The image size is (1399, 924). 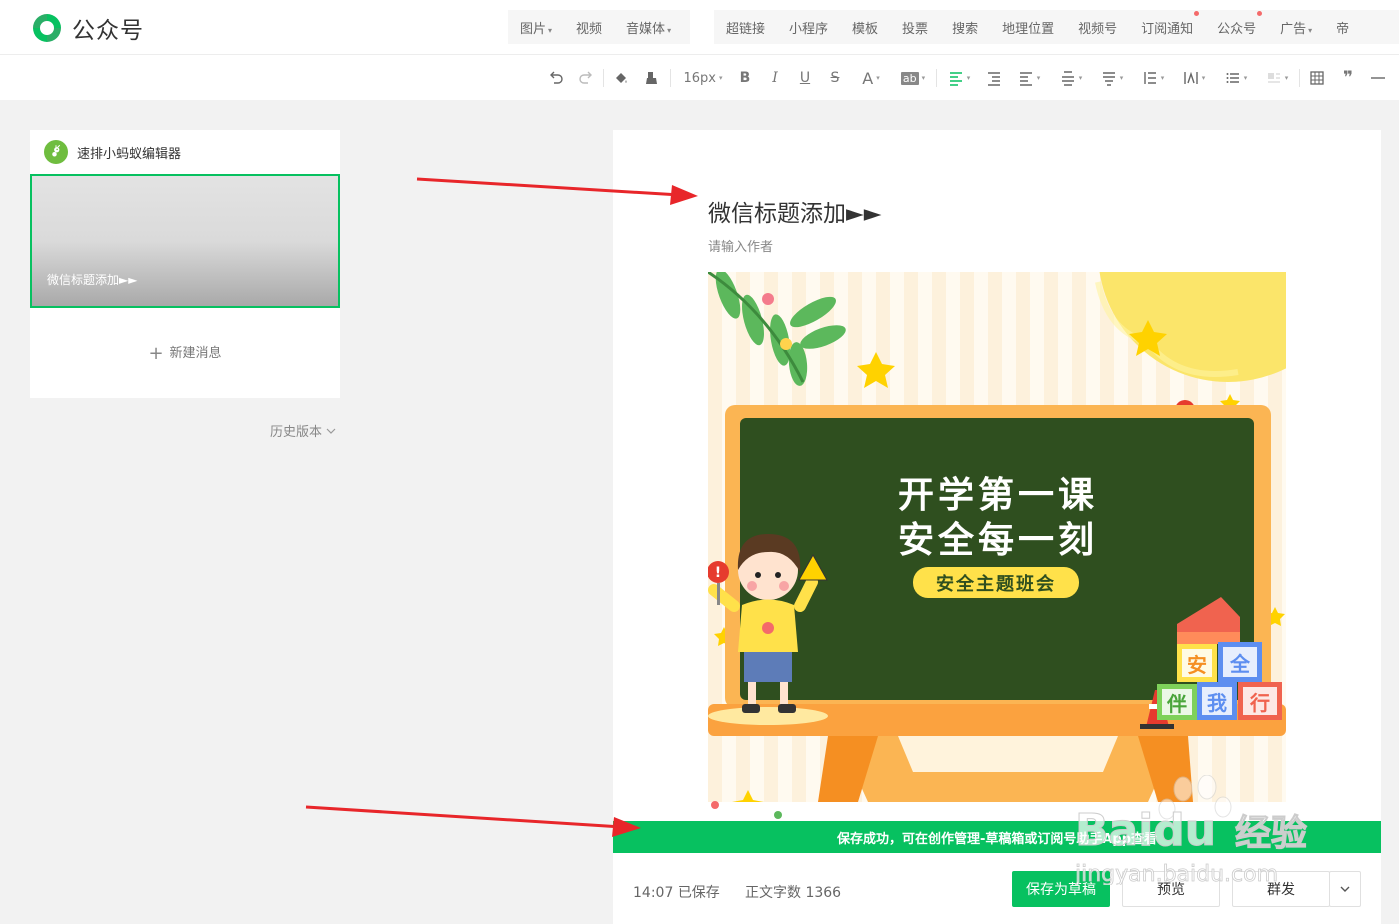 I want to click on list-button: ▾, so click(x=1236, y=78).